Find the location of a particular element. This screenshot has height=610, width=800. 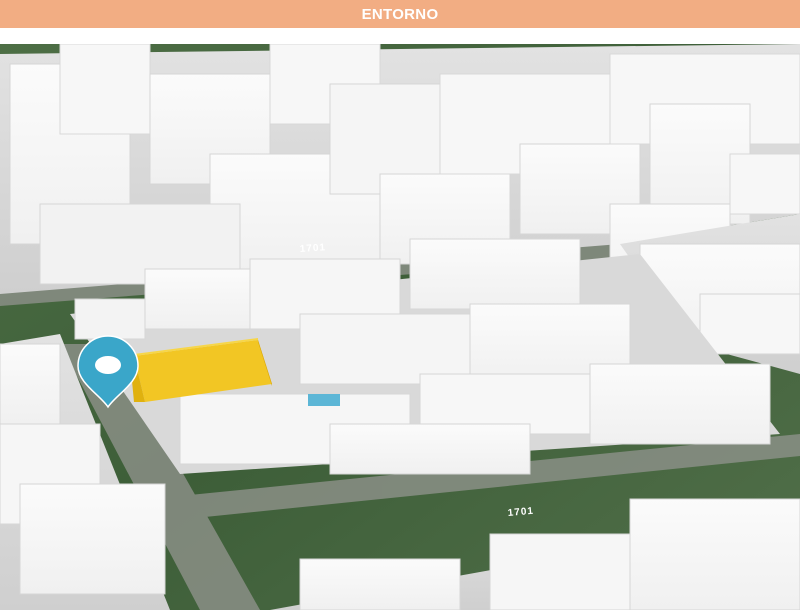

page-title: ENTORNO is located at coordinates (400, 14).